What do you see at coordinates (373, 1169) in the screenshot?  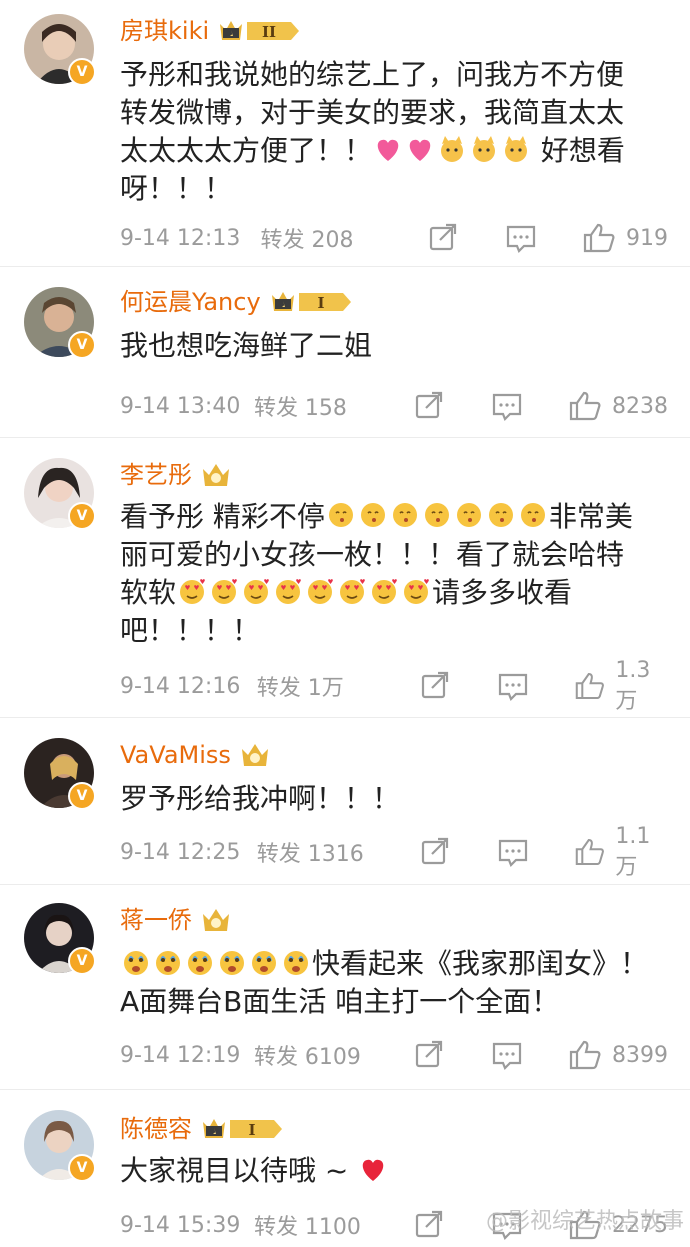 I see `red-heart-emoji` at bounding box center [373, 1169].